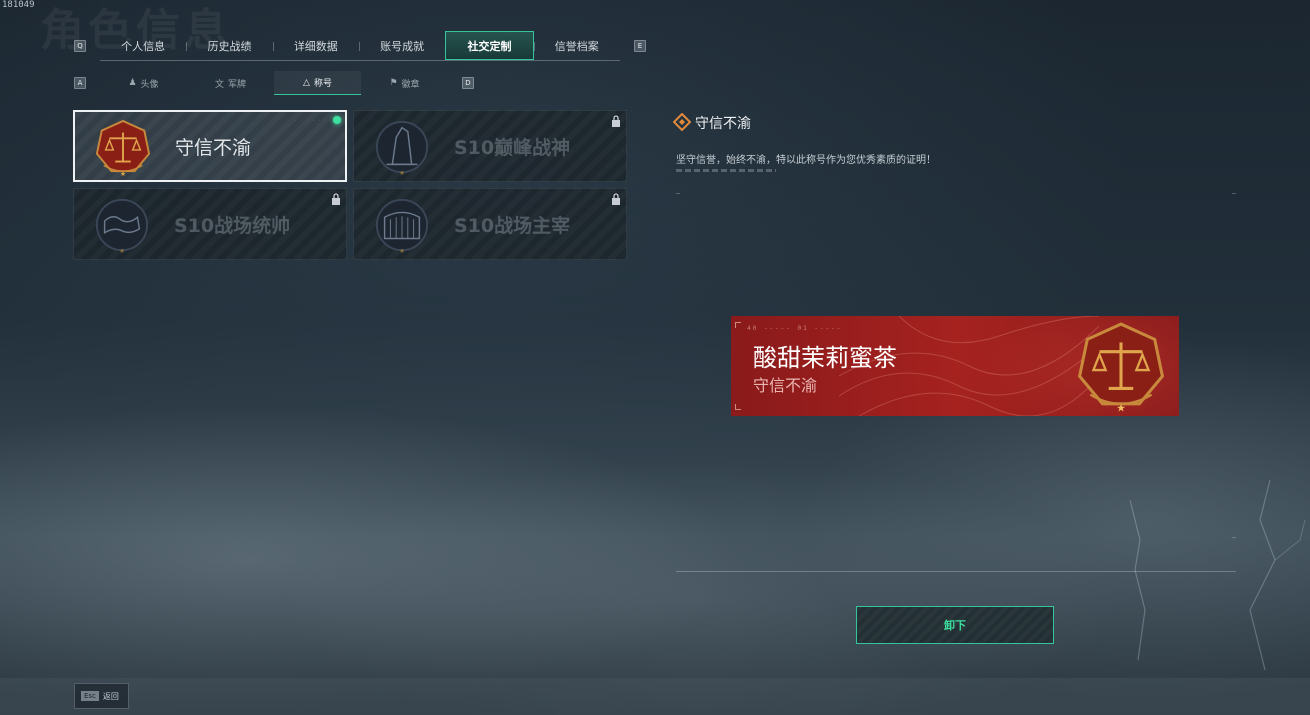 The height and width of the screenshot is (715, 1310). I want to click on subtab-avatar: ♟ 头像, so click(143, 83).